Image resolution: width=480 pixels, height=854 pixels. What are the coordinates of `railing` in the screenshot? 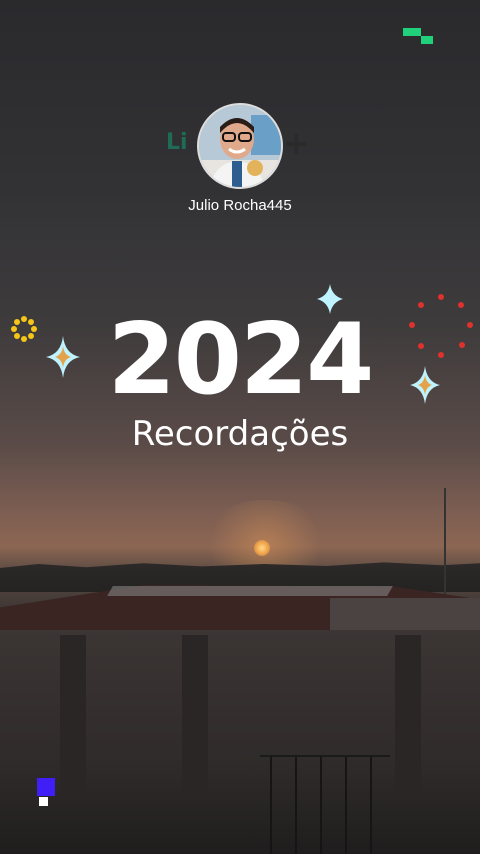 It's located at (325, 804).